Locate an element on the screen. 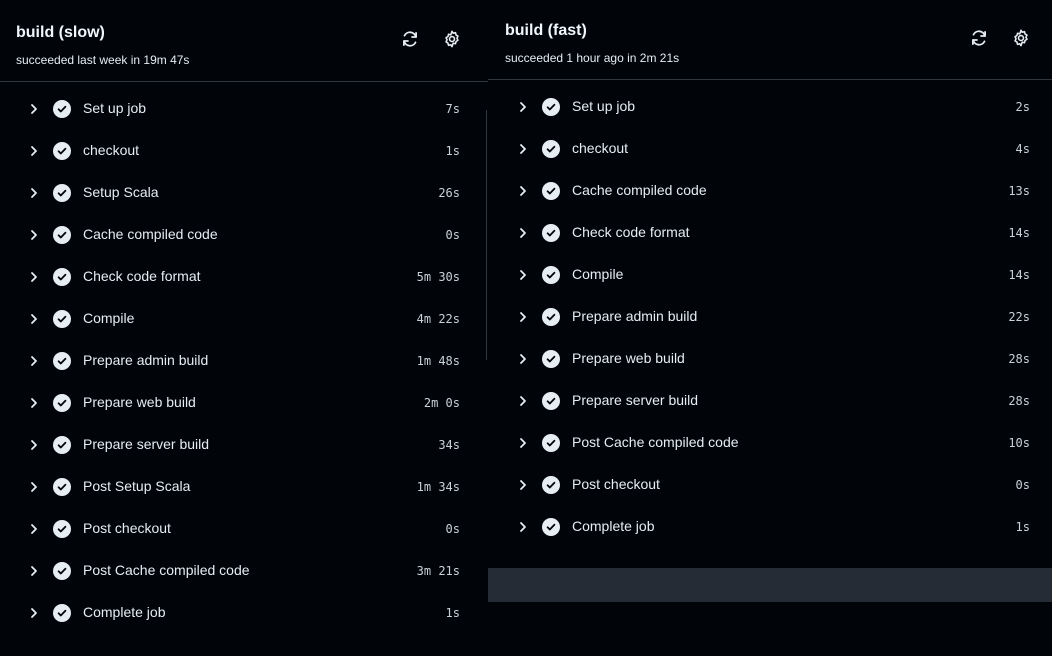 The height and width of the screenshot is (656, 1052). step-duration: 2s is located at coordinates (1022, 107).